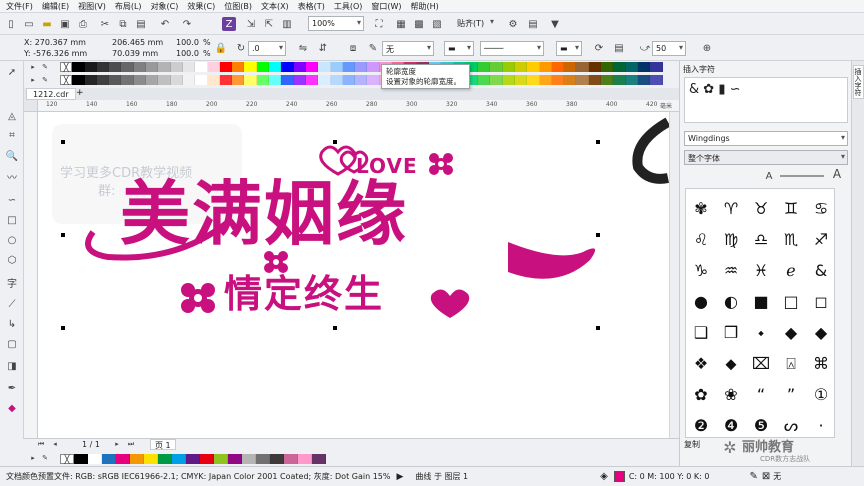 This screenshot has height=486, width=864. I want to click on glyph-cell: ⌧, so click(761, 363).